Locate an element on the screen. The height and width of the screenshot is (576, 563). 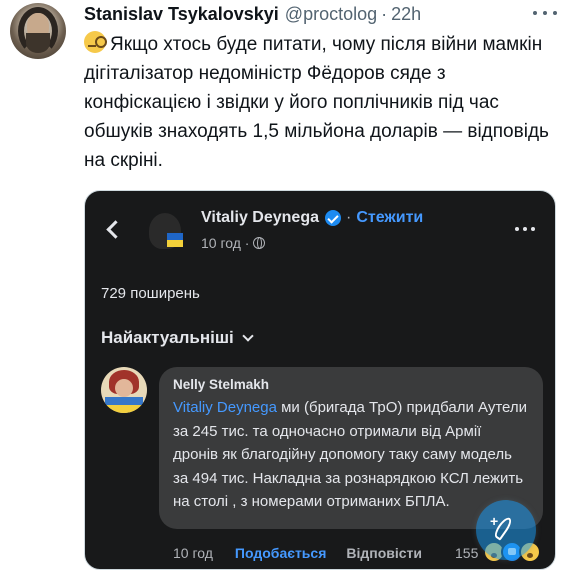
reaction-count: 155 is located at coordinates (467, 553).